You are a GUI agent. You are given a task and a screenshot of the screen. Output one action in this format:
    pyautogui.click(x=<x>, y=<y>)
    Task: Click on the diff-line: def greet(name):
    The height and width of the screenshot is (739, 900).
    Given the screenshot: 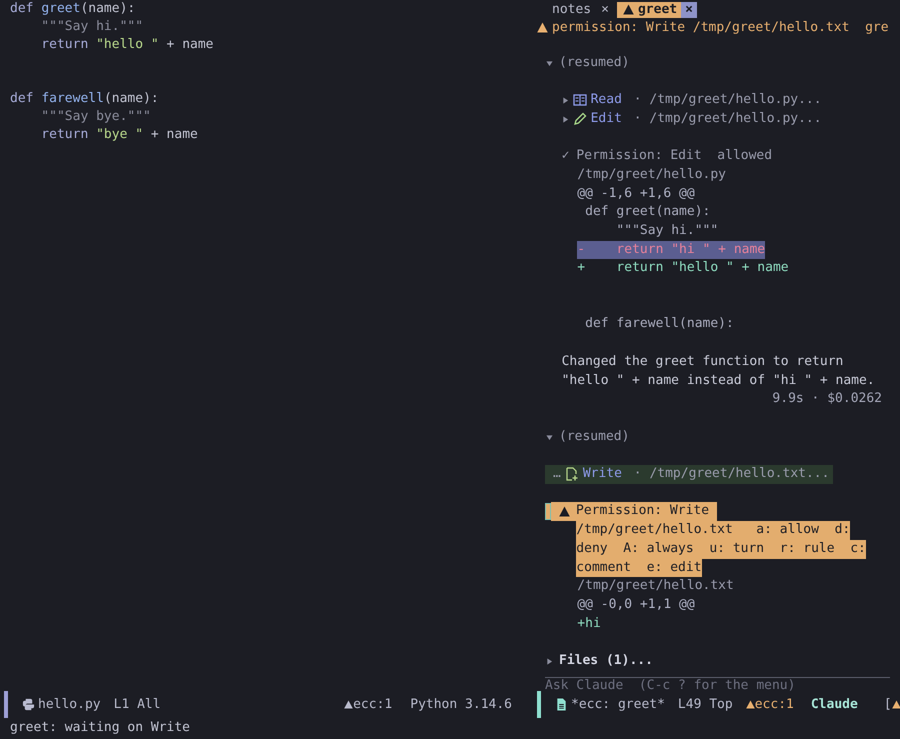 What is the action you would take?
    pyautogui.click(x=647, y=212)
    